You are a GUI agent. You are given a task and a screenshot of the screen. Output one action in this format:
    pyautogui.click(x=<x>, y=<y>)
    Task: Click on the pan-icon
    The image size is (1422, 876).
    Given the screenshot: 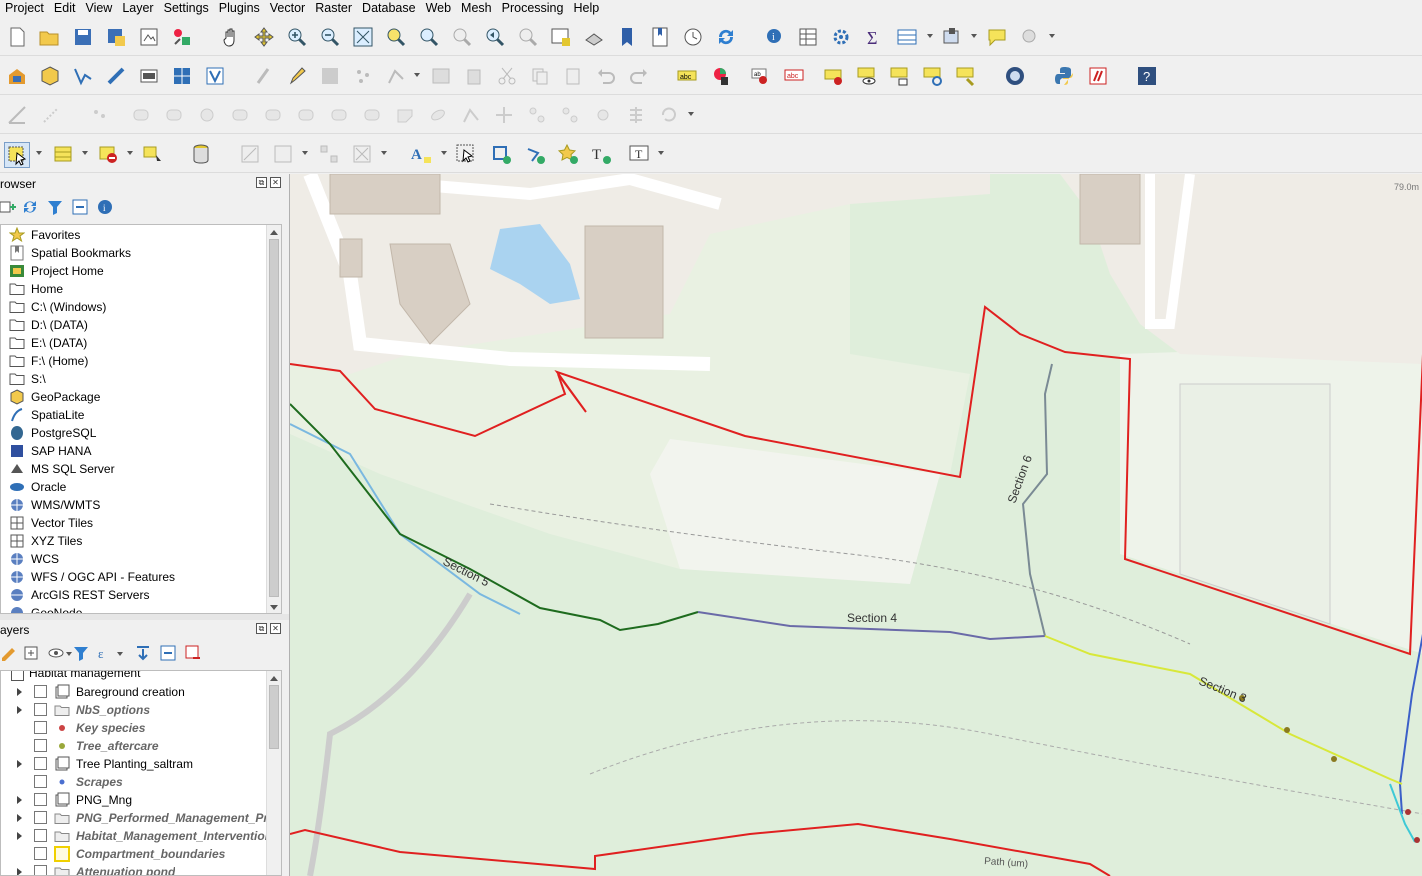 What is the action you would take?
    pyautogui.click(x=231, y=37)
    